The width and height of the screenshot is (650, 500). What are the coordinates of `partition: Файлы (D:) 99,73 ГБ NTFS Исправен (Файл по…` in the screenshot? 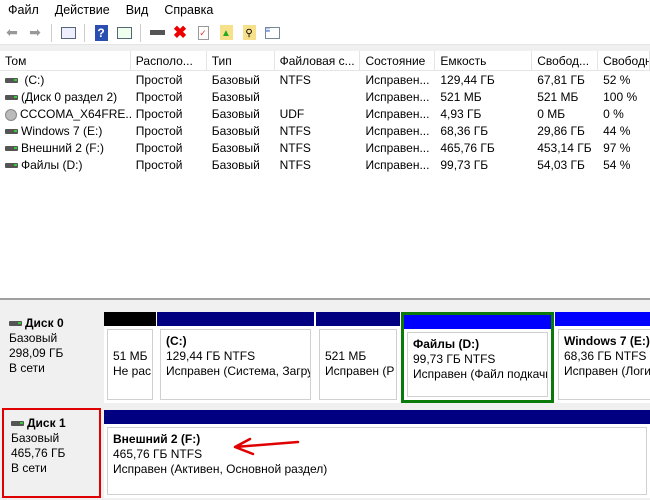 It's located at (477, 357).